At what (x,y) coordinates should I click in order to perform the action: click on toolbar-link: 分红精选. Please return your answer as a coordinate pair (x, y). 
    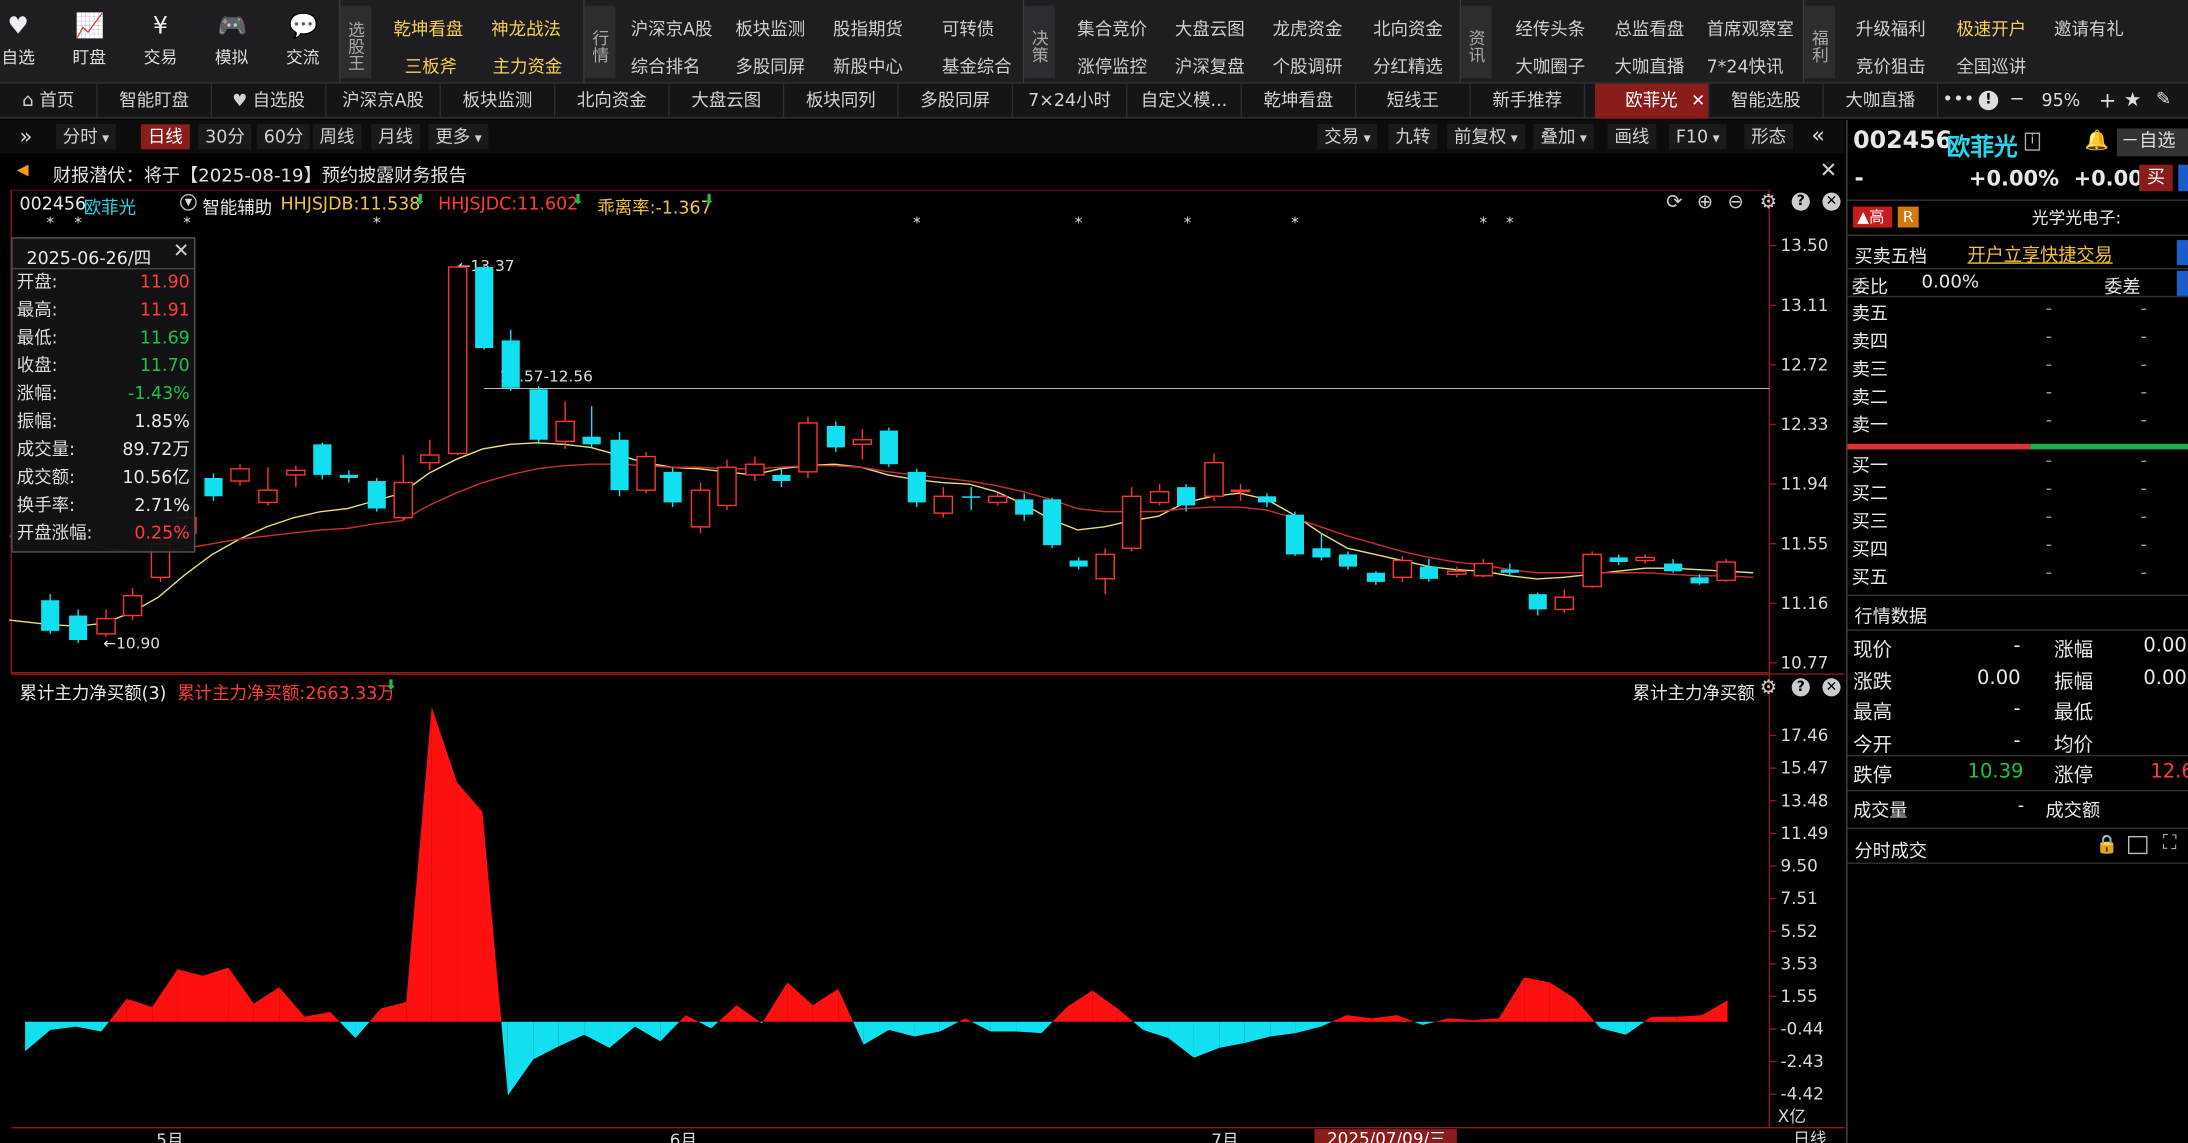
    Looking at the image, I should click on (1408, 65).